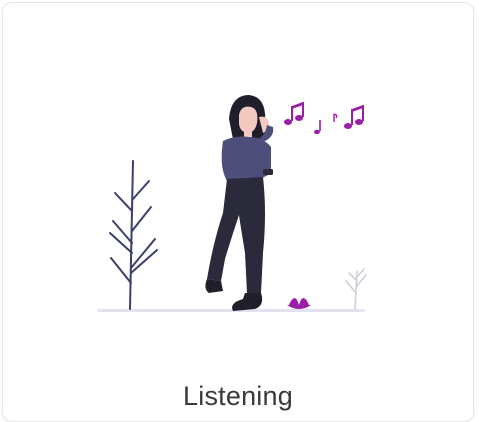 This screenshot has height=422, width=479. I want to click on card-label: Listening, so click(238, 396).